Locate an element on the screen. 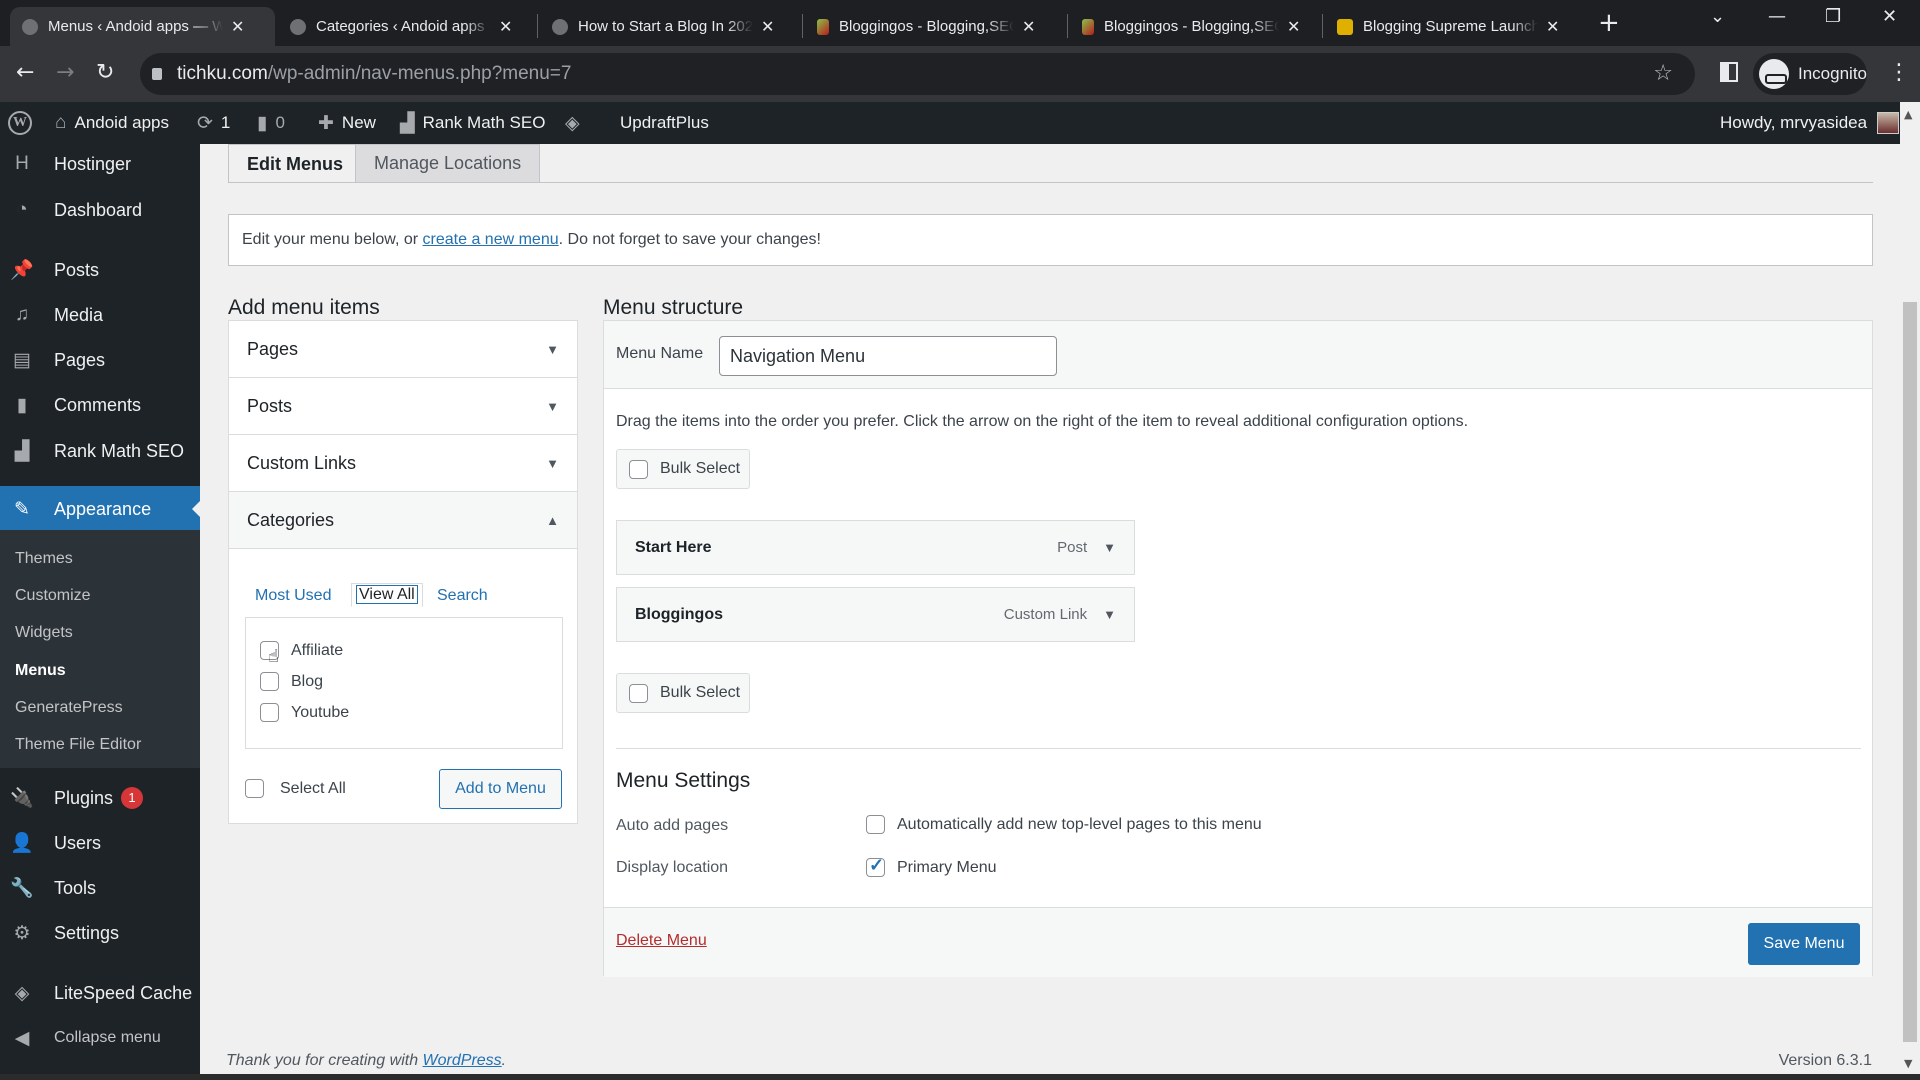 The image size is (1920, 1080). avatar is located at coordinates (1888, 123).